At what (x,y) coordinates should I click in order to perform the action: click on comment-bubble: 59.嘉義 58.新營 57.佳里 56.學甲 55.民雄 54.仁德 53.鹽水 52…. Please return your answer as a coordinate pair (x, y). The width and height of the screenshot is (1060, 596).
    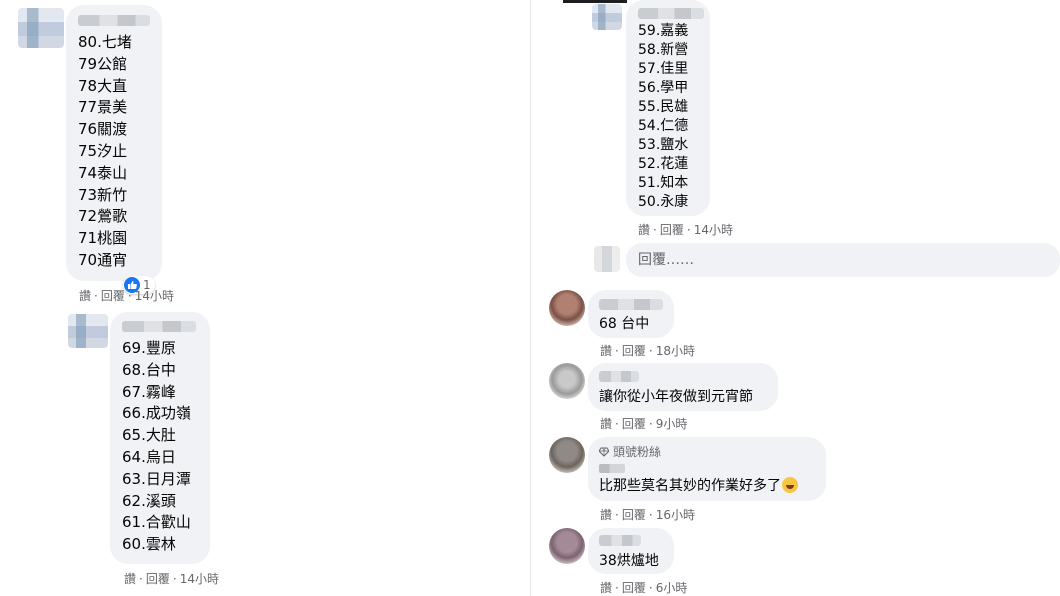
    Looking at the image, I should click on (668, 108).